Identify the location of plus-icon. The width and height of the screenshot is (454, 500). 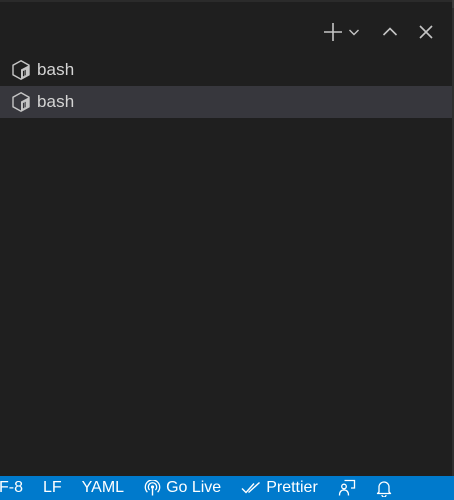
(333, 32).